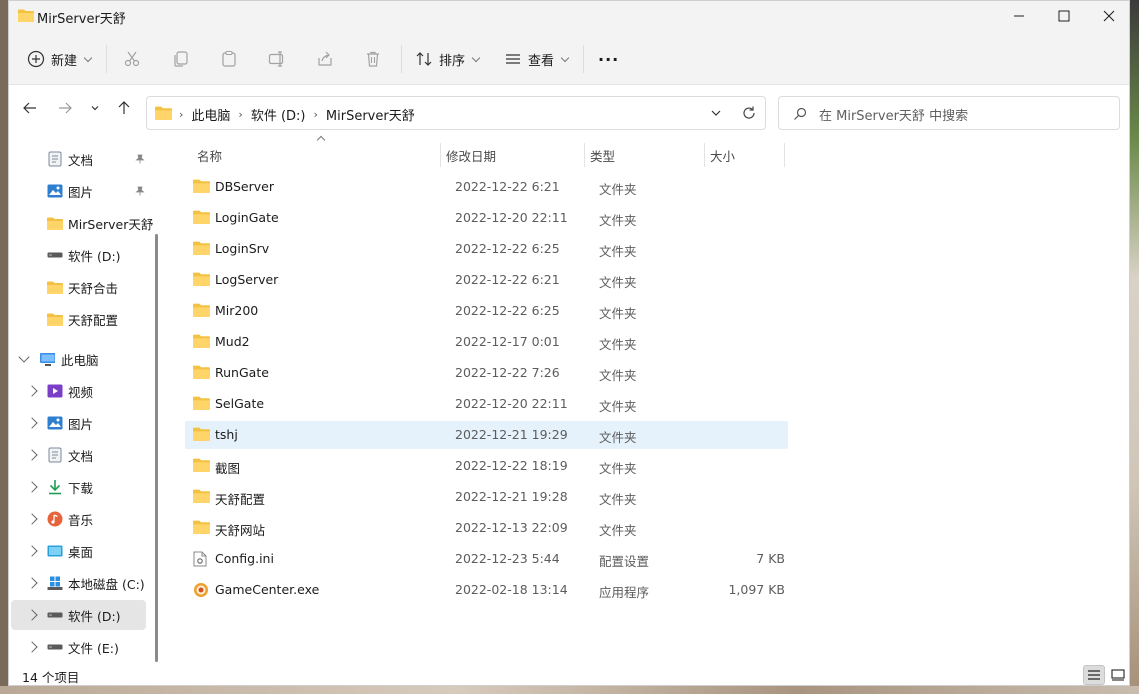  What do you see at coordinates (95, 108) in the screenshot?
I see `recent-locations-button` at bounding box center [95, 108].